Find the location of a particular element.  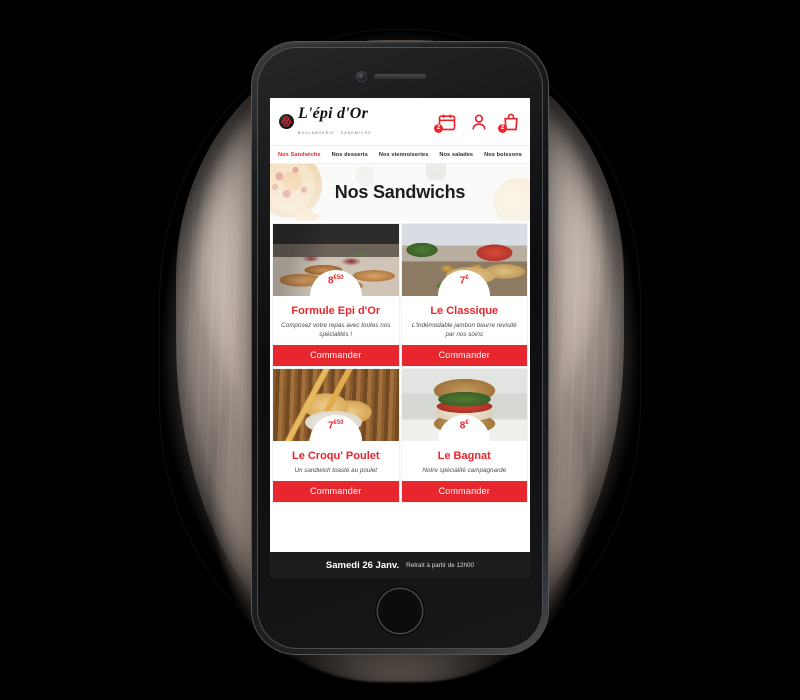

page-title: Nos Sandwichs is located at coordinates (400, 192).